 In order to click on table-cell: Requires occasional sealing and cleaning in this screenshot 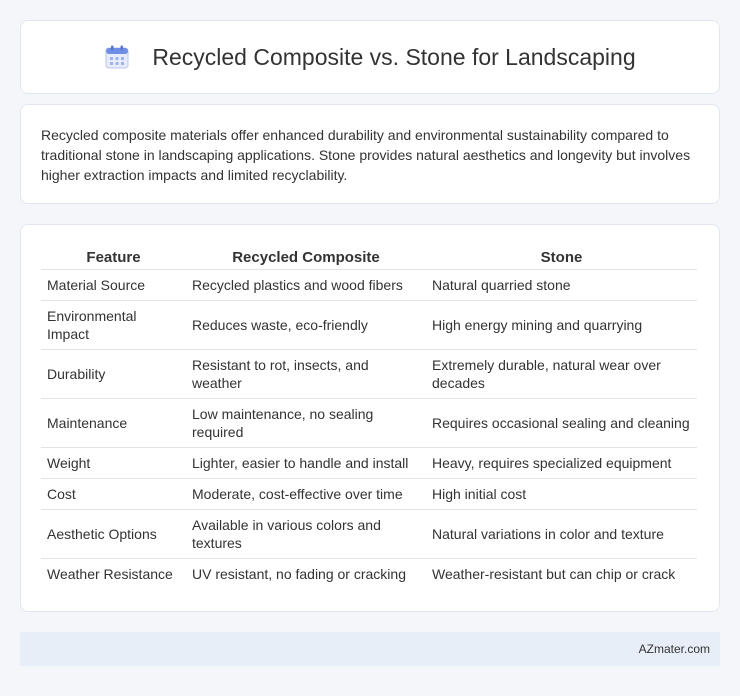, I will do `click(561, 423)`.